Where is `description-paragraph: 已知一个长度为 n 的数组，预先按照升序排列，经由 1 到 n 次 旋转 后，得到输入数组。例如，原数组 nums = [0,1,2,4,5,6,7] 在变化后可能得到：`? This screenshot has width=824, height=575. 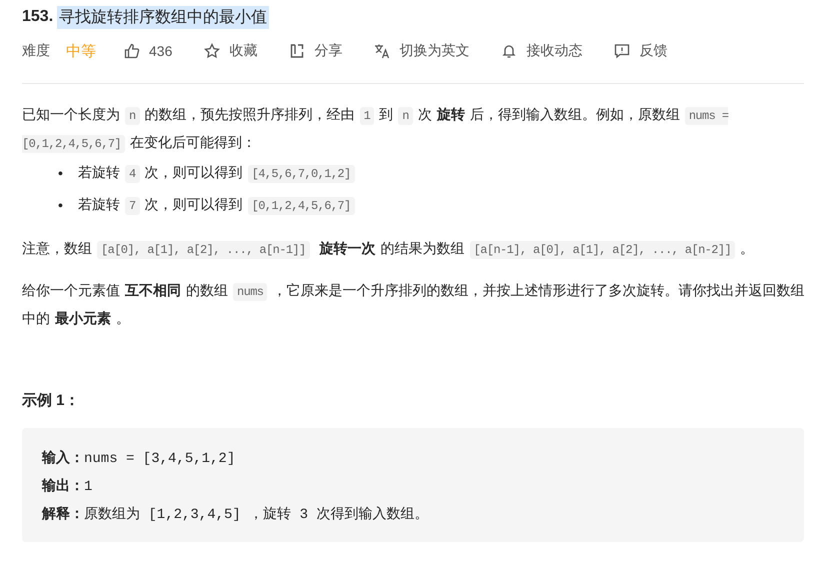
description-paragraph: 已知一个长度为 n 的数组，预先按照升序排列，经由 1 到 n 次 旋转 后，得到输入数组。例如，原数组 nums = [0,1,2,4,5,6,7] 在变化后可能得到： is located at coordinates (376, 130).